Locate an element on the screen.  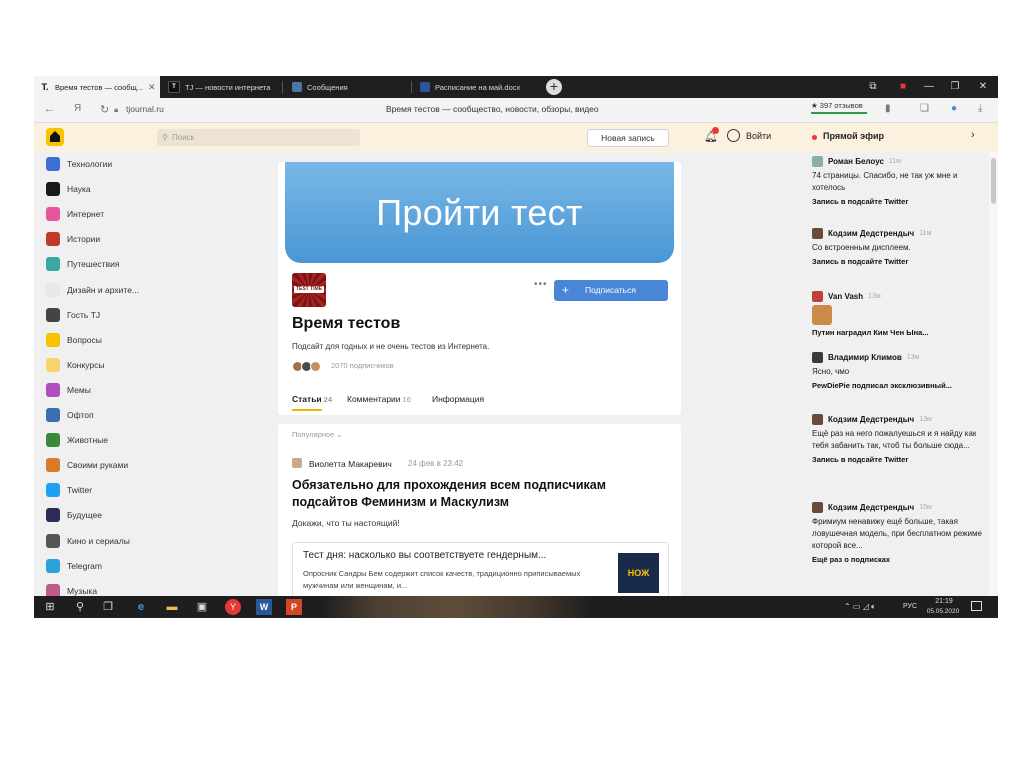
sidebar-item: Своими руками is located at coordinates (87, 465).